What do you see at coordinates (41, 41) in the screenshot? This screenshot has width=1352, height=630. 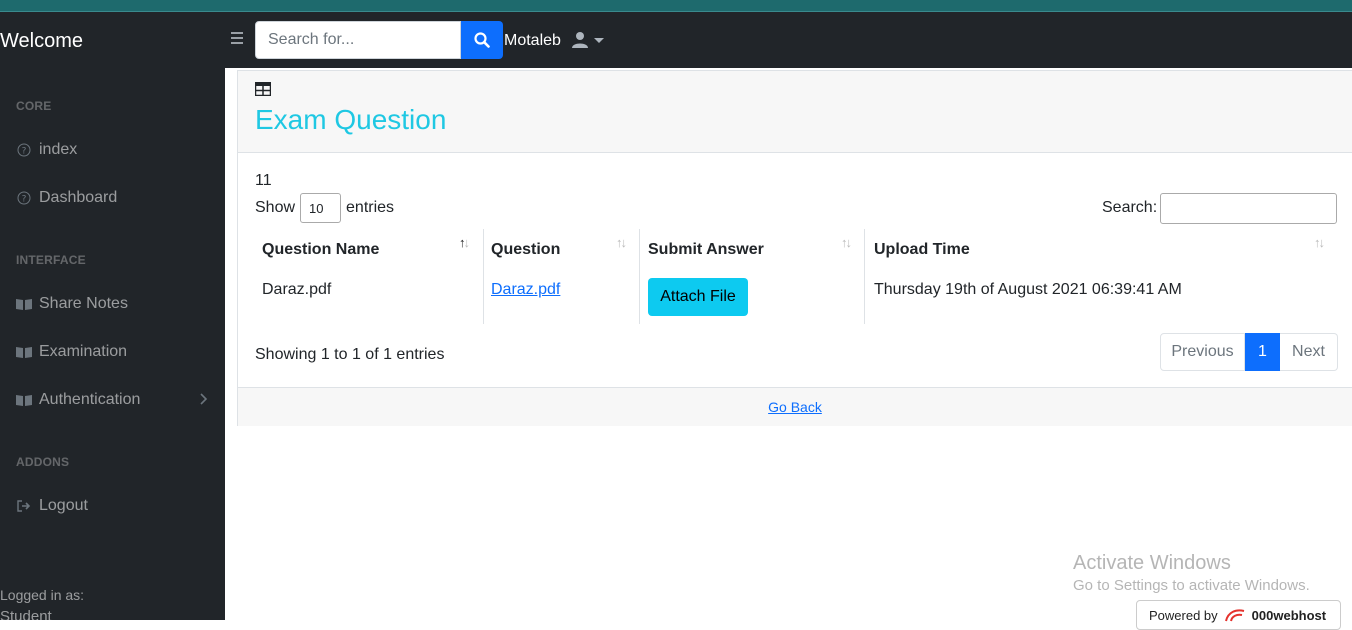 I see `brand-title: Welcome` at bounding box center [41, 41].